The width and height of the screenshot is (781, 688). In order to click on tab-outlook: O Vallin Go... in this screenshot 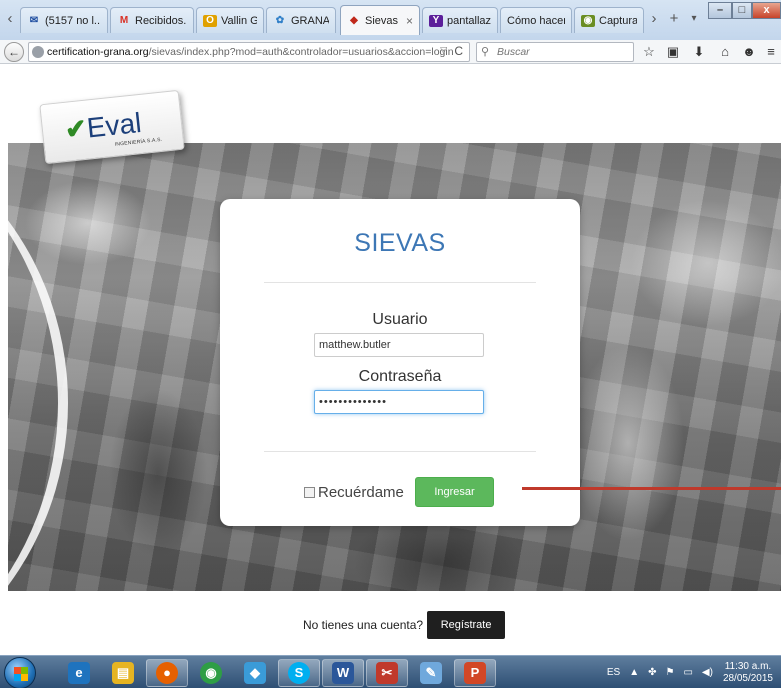, I will do `click(230, 20)`.